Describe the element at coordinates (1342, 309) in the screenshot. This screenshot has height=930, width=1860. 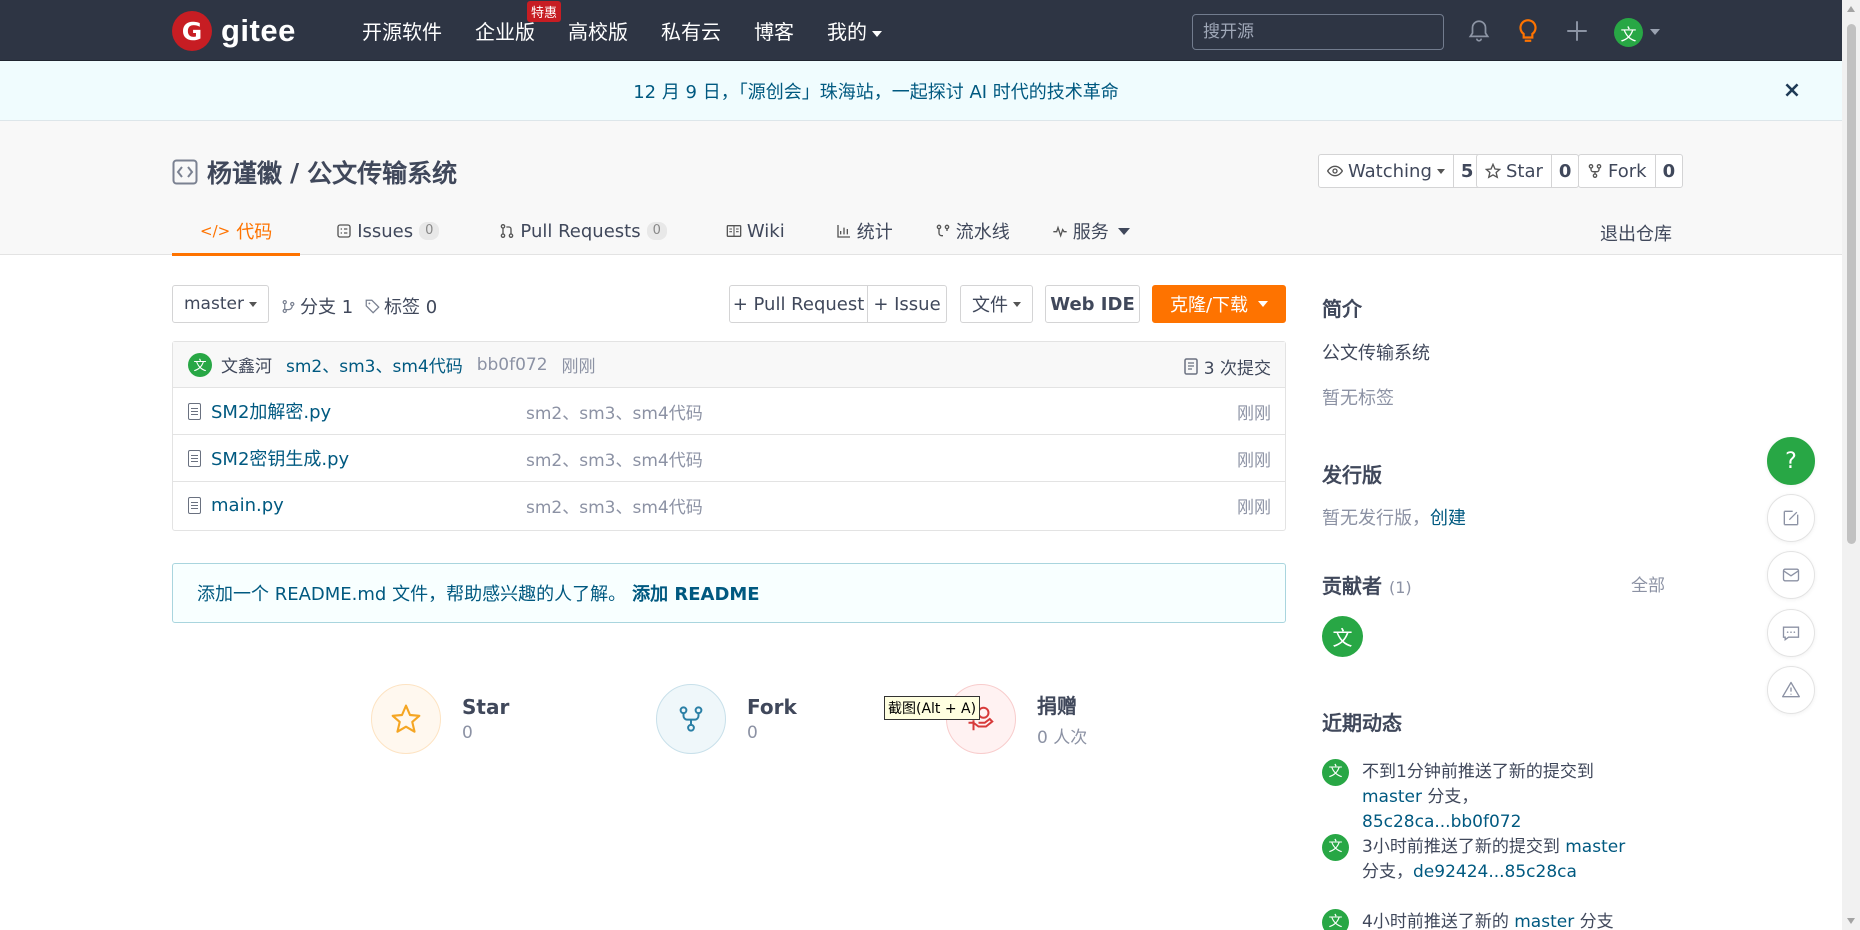
I see `intro-title: 简介` at that location.